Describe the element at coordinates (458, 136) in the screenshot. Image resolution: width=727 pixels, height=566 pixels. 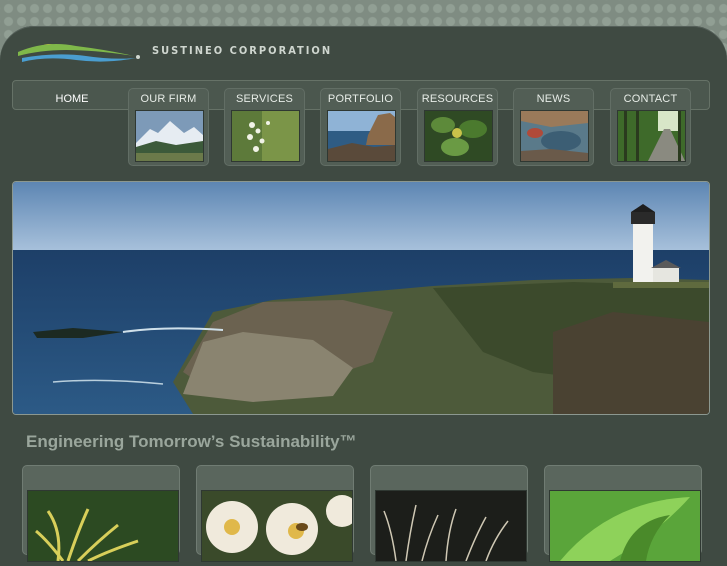
I see `leaves-photo` at that location.